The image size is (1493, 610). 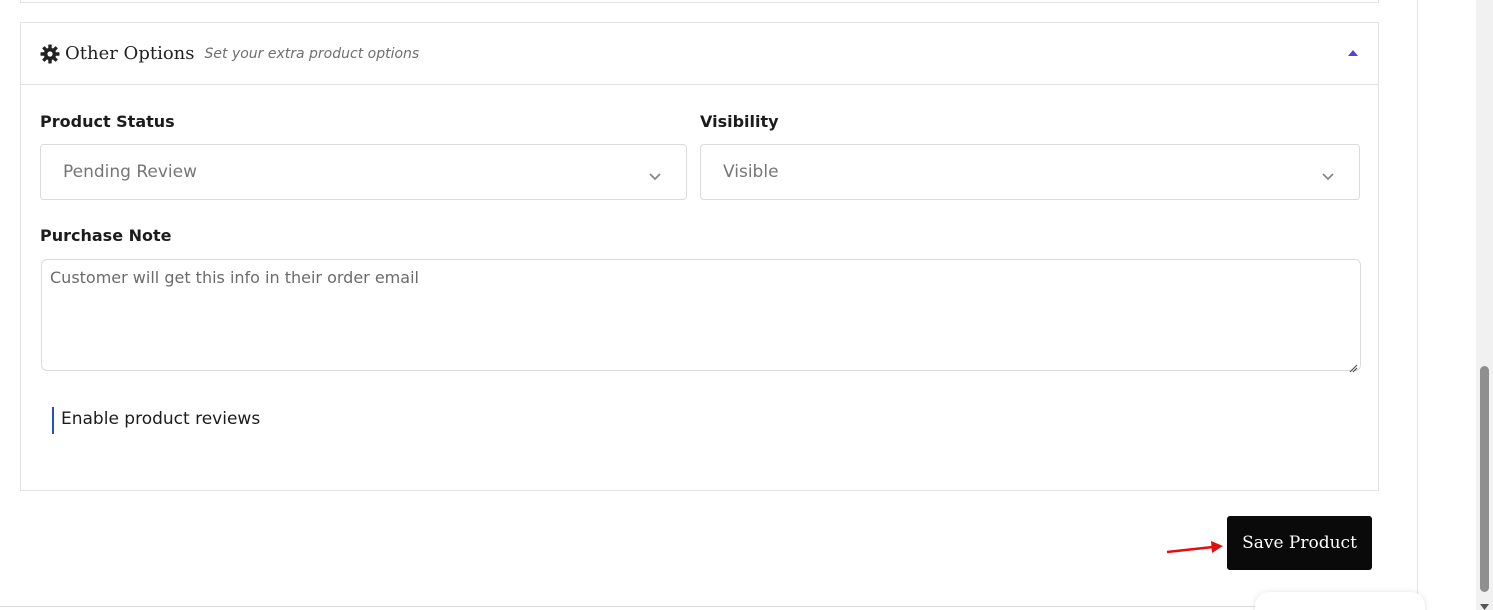 I want to click on content-divider, so click(x=1417, y=300).